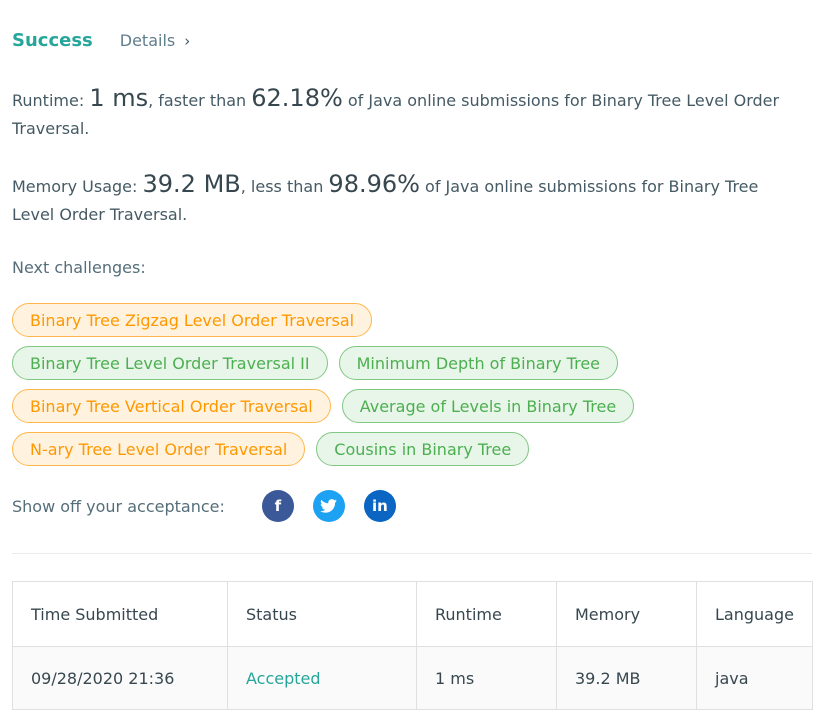 The width and height of the screenshot is (824, 724). I want to click on memory-label: Memory Usage:, so click(75, 186).